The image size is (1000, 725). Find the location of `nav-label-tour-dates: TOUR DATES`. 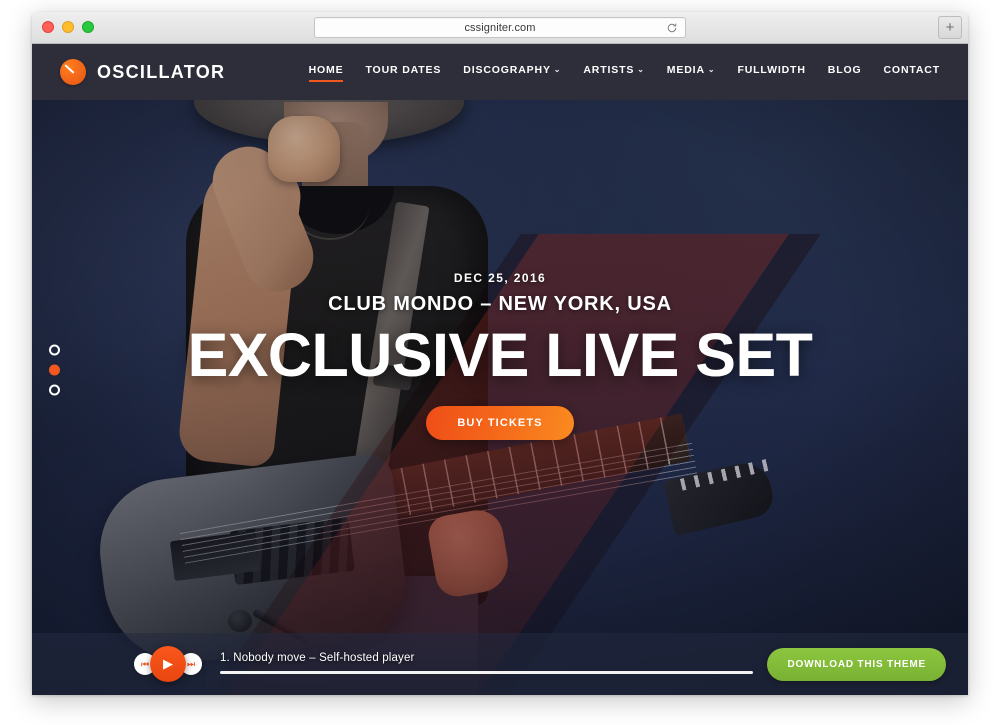

nav-label-tour-dates: TOUR DATES is located at coordinates (403, 70).